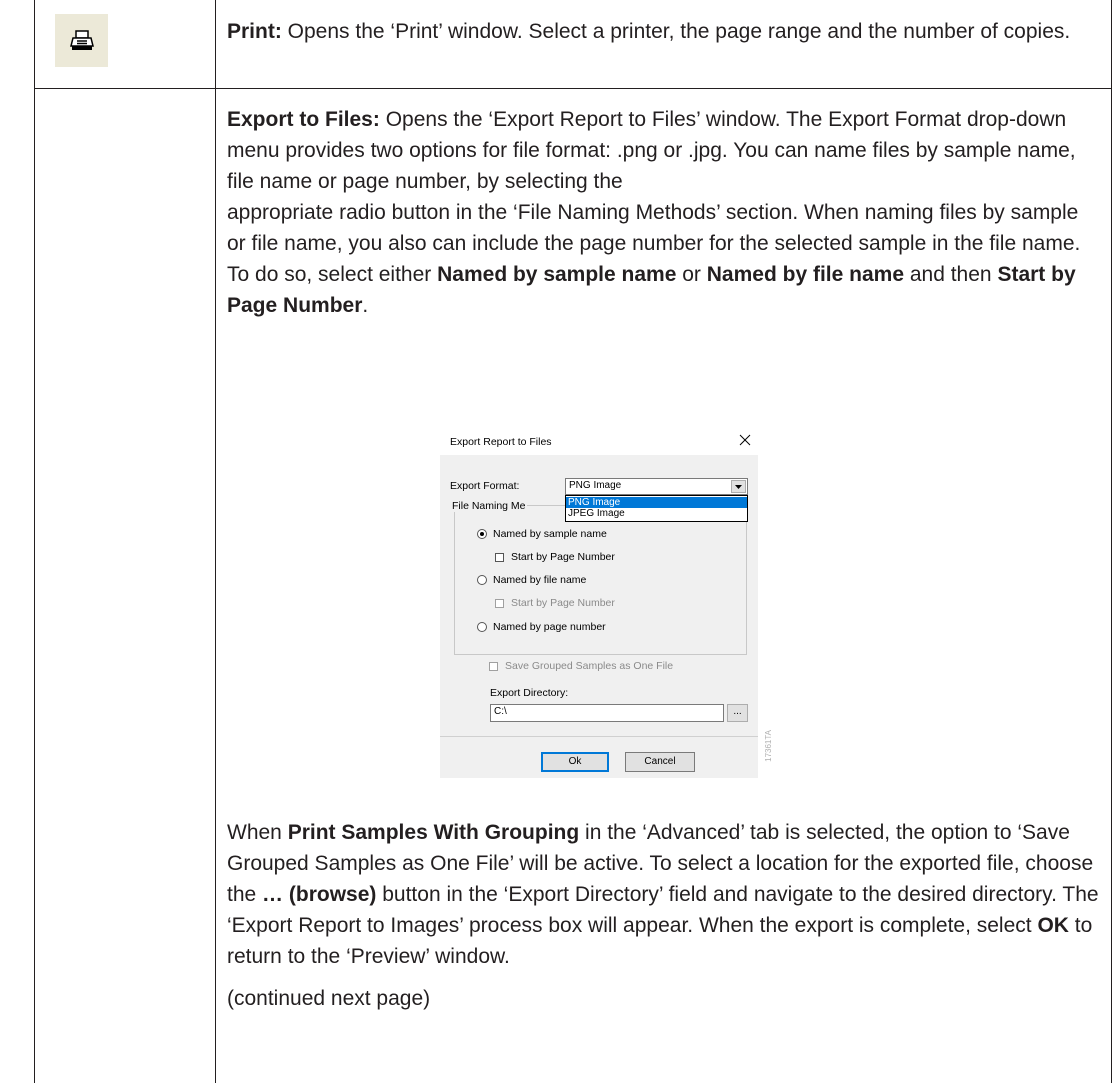 The image size is (1113, 1083). Describe the element at coordinates (529, 693) in the screenshot. I see `export-directory-label: Export Directory:` at that location.